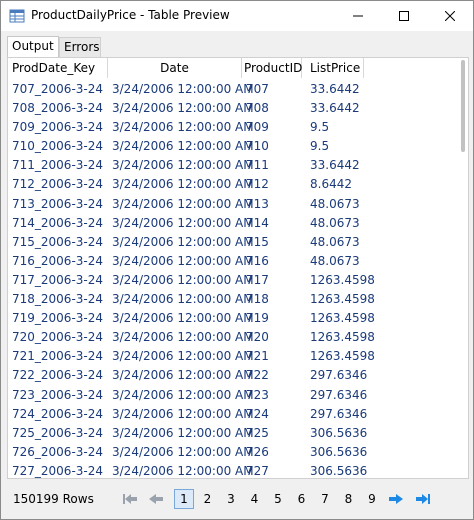  Describe the element at coordinates (231, 499) in the screenshot. I see `page-button-3: 3` at that location.